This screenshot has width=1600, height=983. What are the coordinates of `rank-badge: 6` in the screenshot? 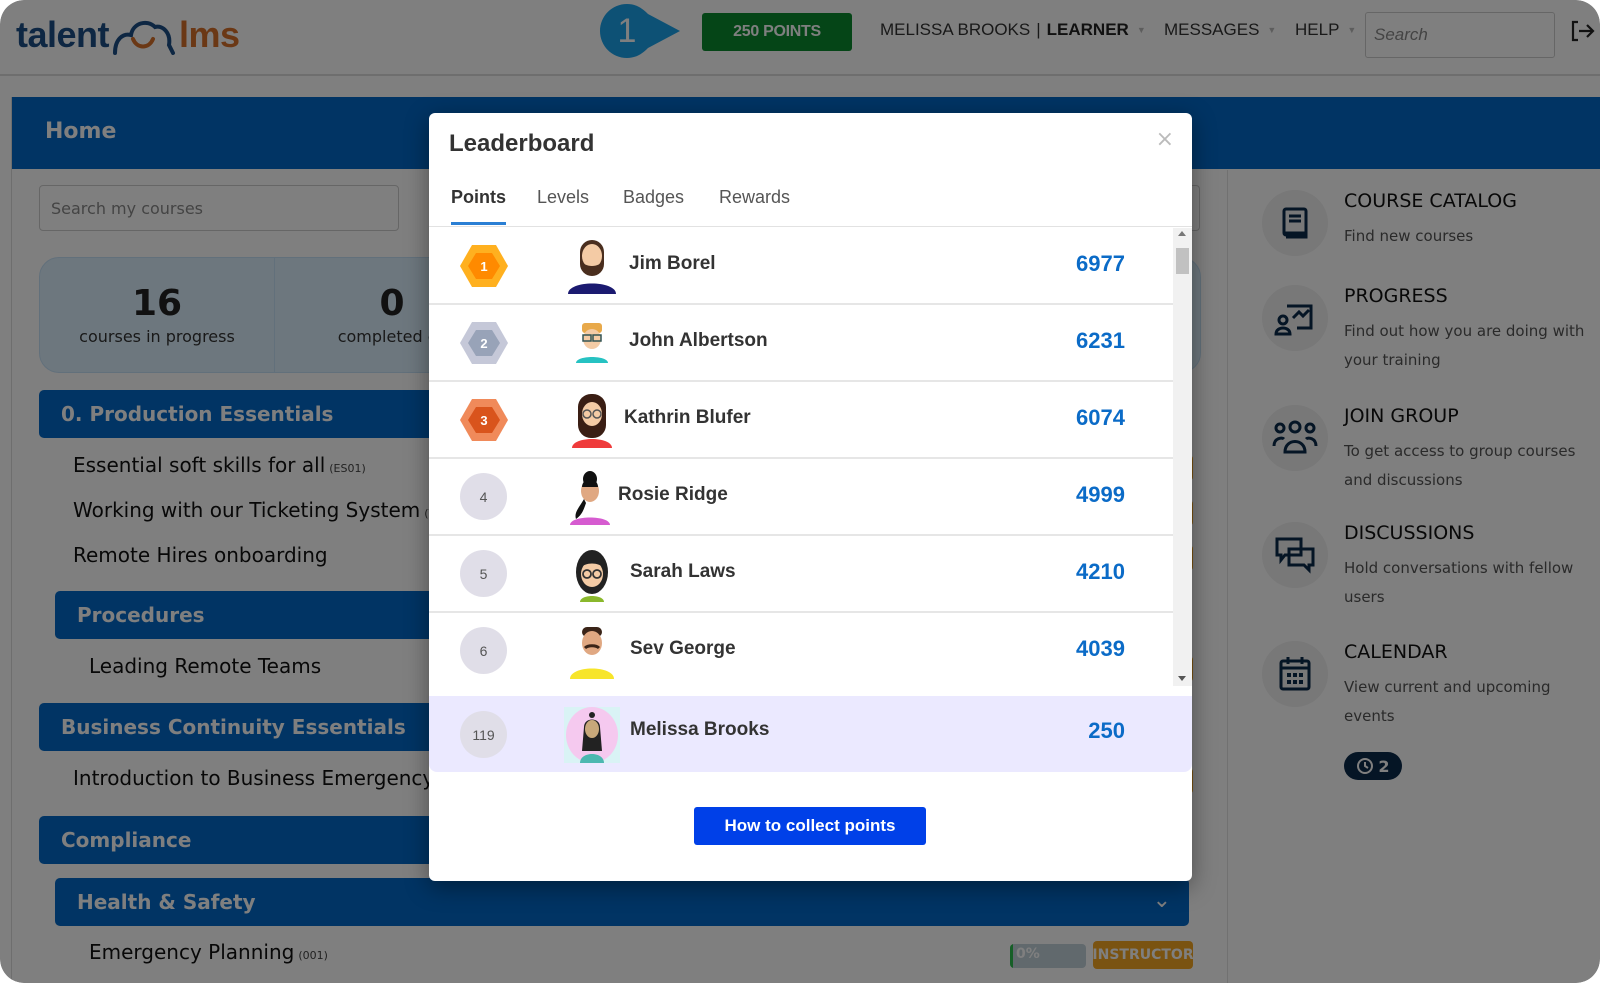 It's located at (483, 650).